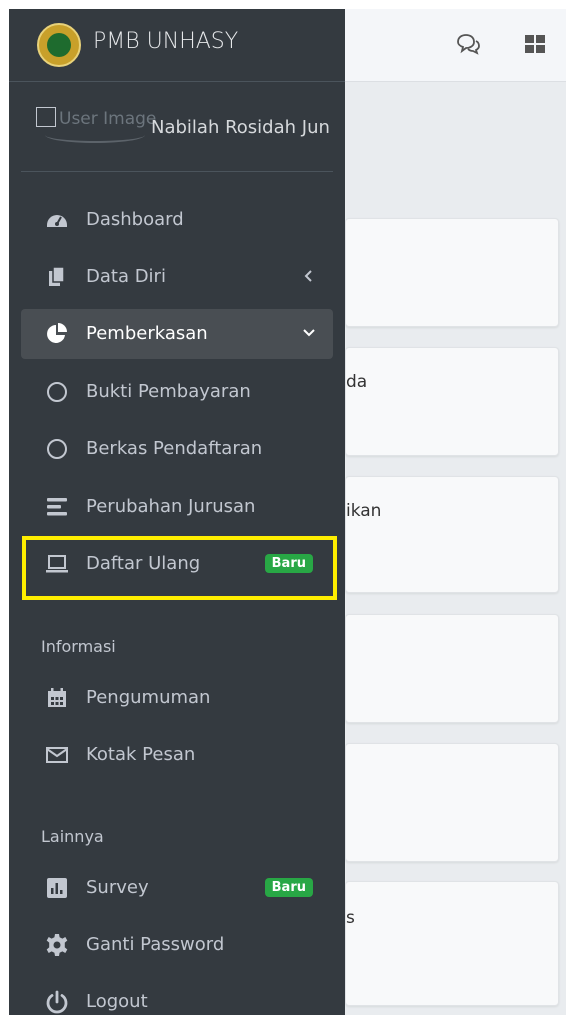  What do you see at coordinates (148, 697) in the screenshot?
I see `nav-label: Pengumuman` at bounding box center [148, 697].